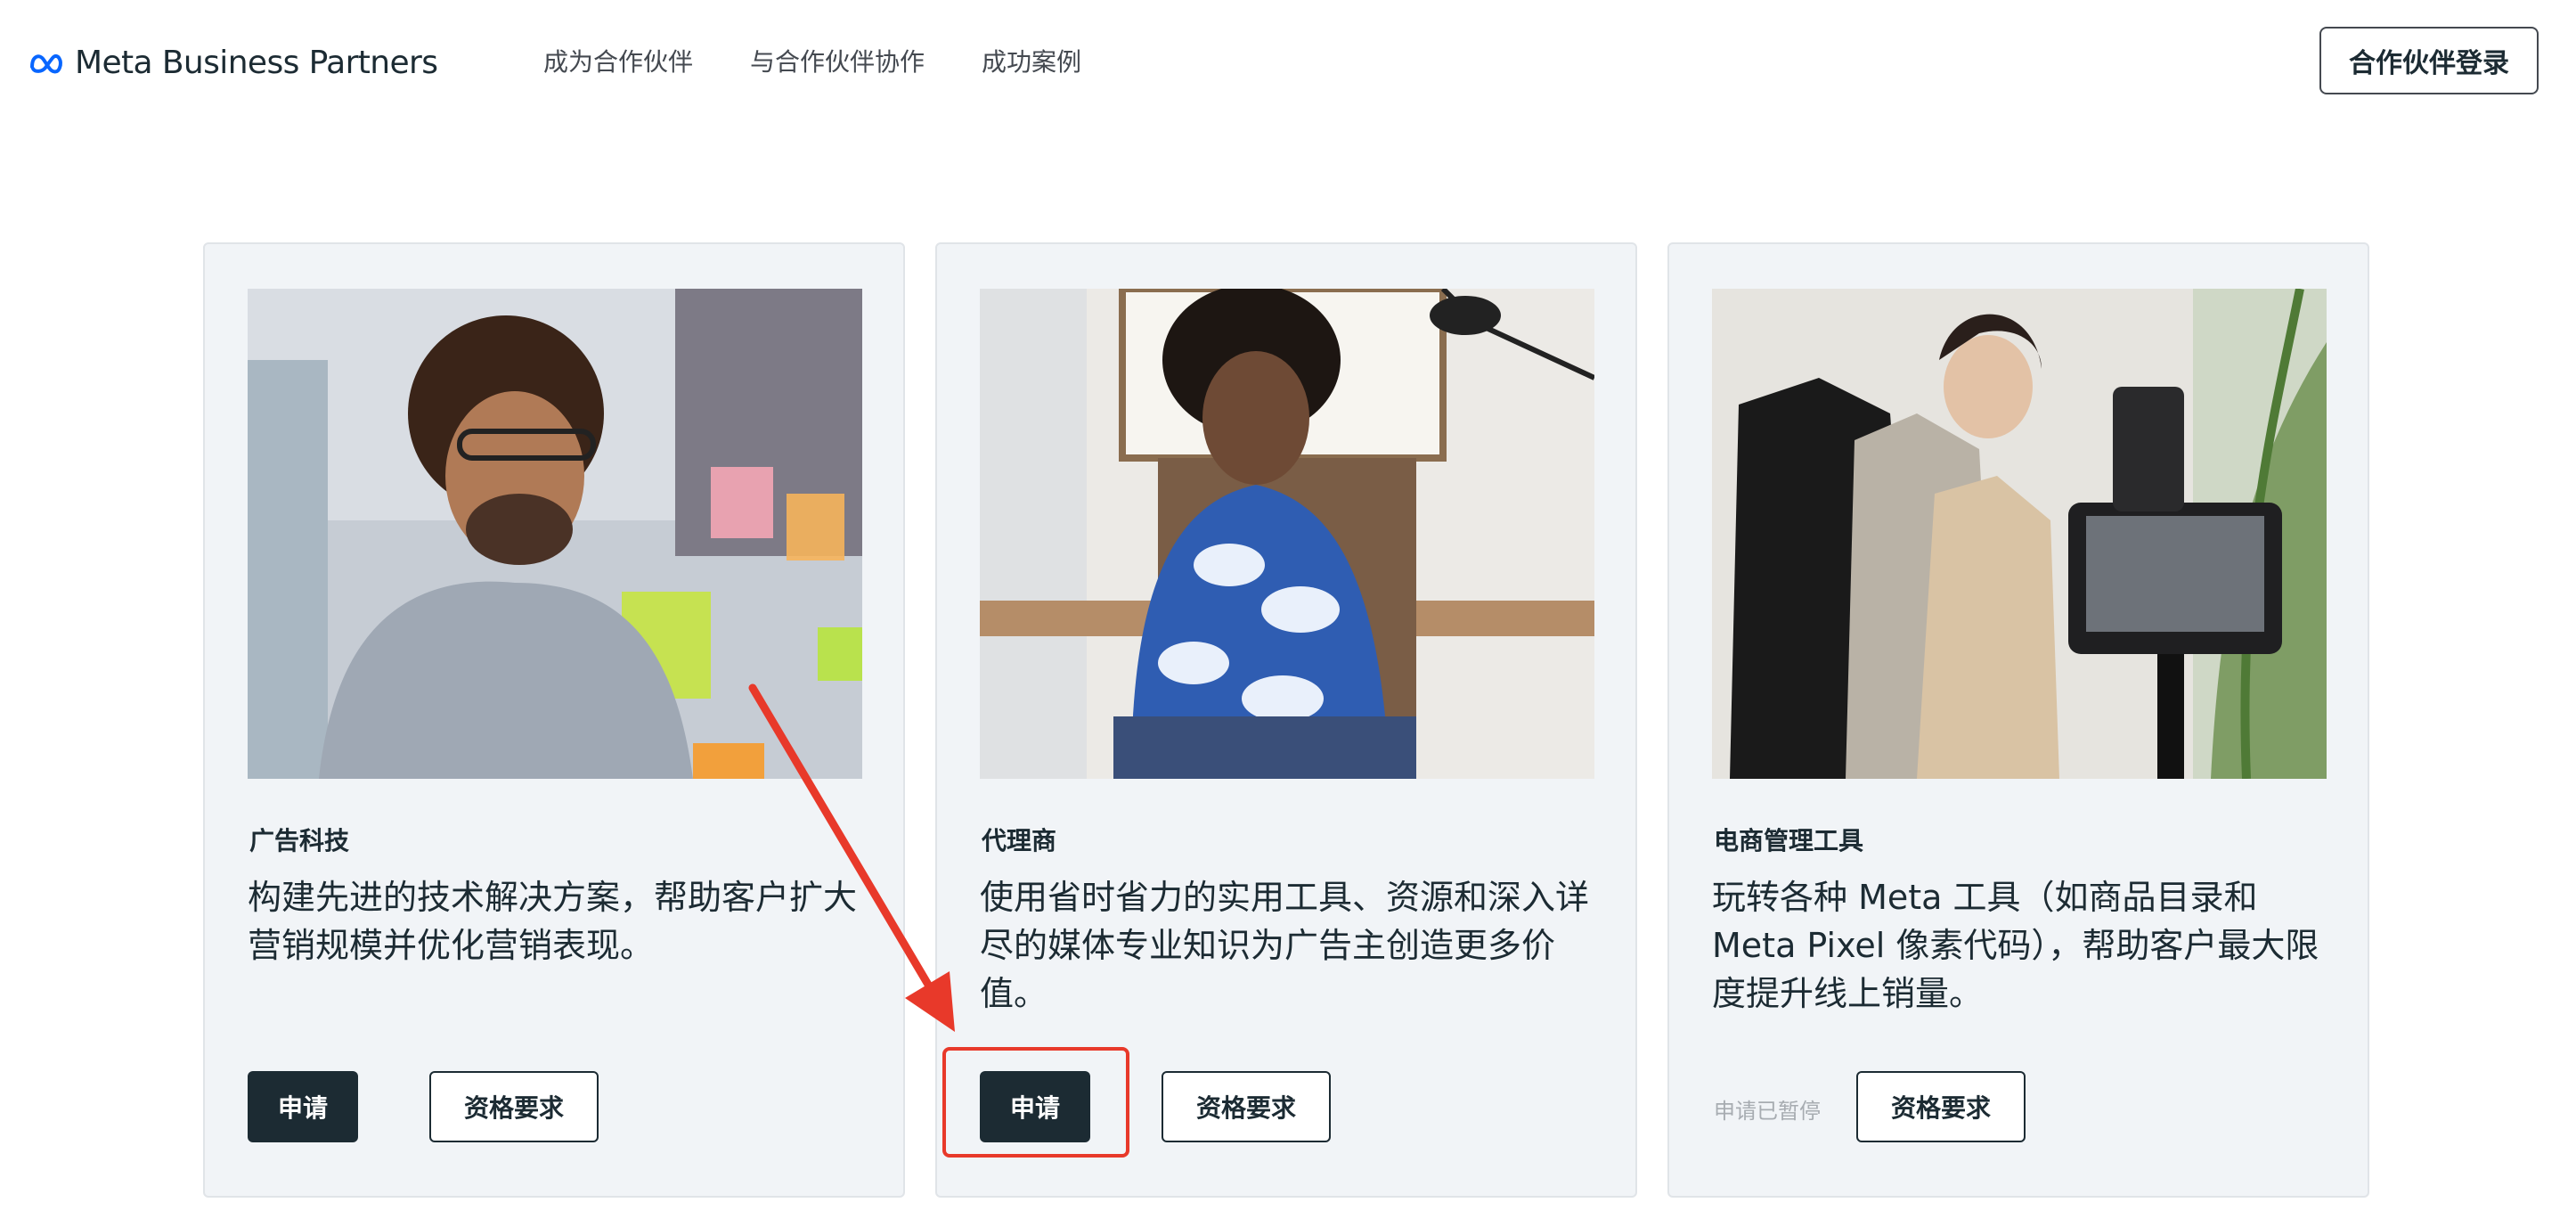 The width and height of the screenshot is (2576, 1219). What do you see at coordinates (1035, 1102) in the screenshot?
I see `annotation-highlight-box` at bounding box center [1035, 1102].